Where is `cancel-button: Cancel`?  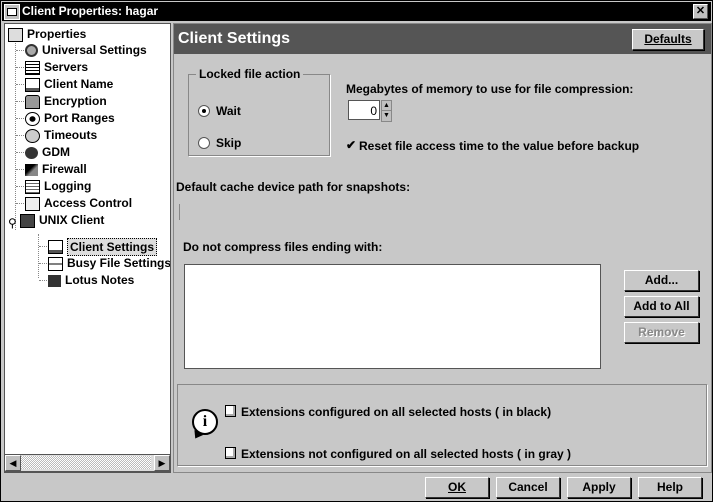
cancel-button: Cancel is located at coordinates (528, 487).